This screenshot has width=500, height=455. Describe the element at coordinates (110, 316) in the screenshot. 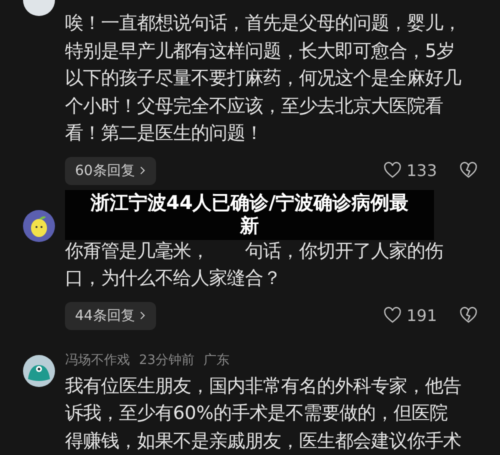

I see `replies-button: 44条回复` at that location.